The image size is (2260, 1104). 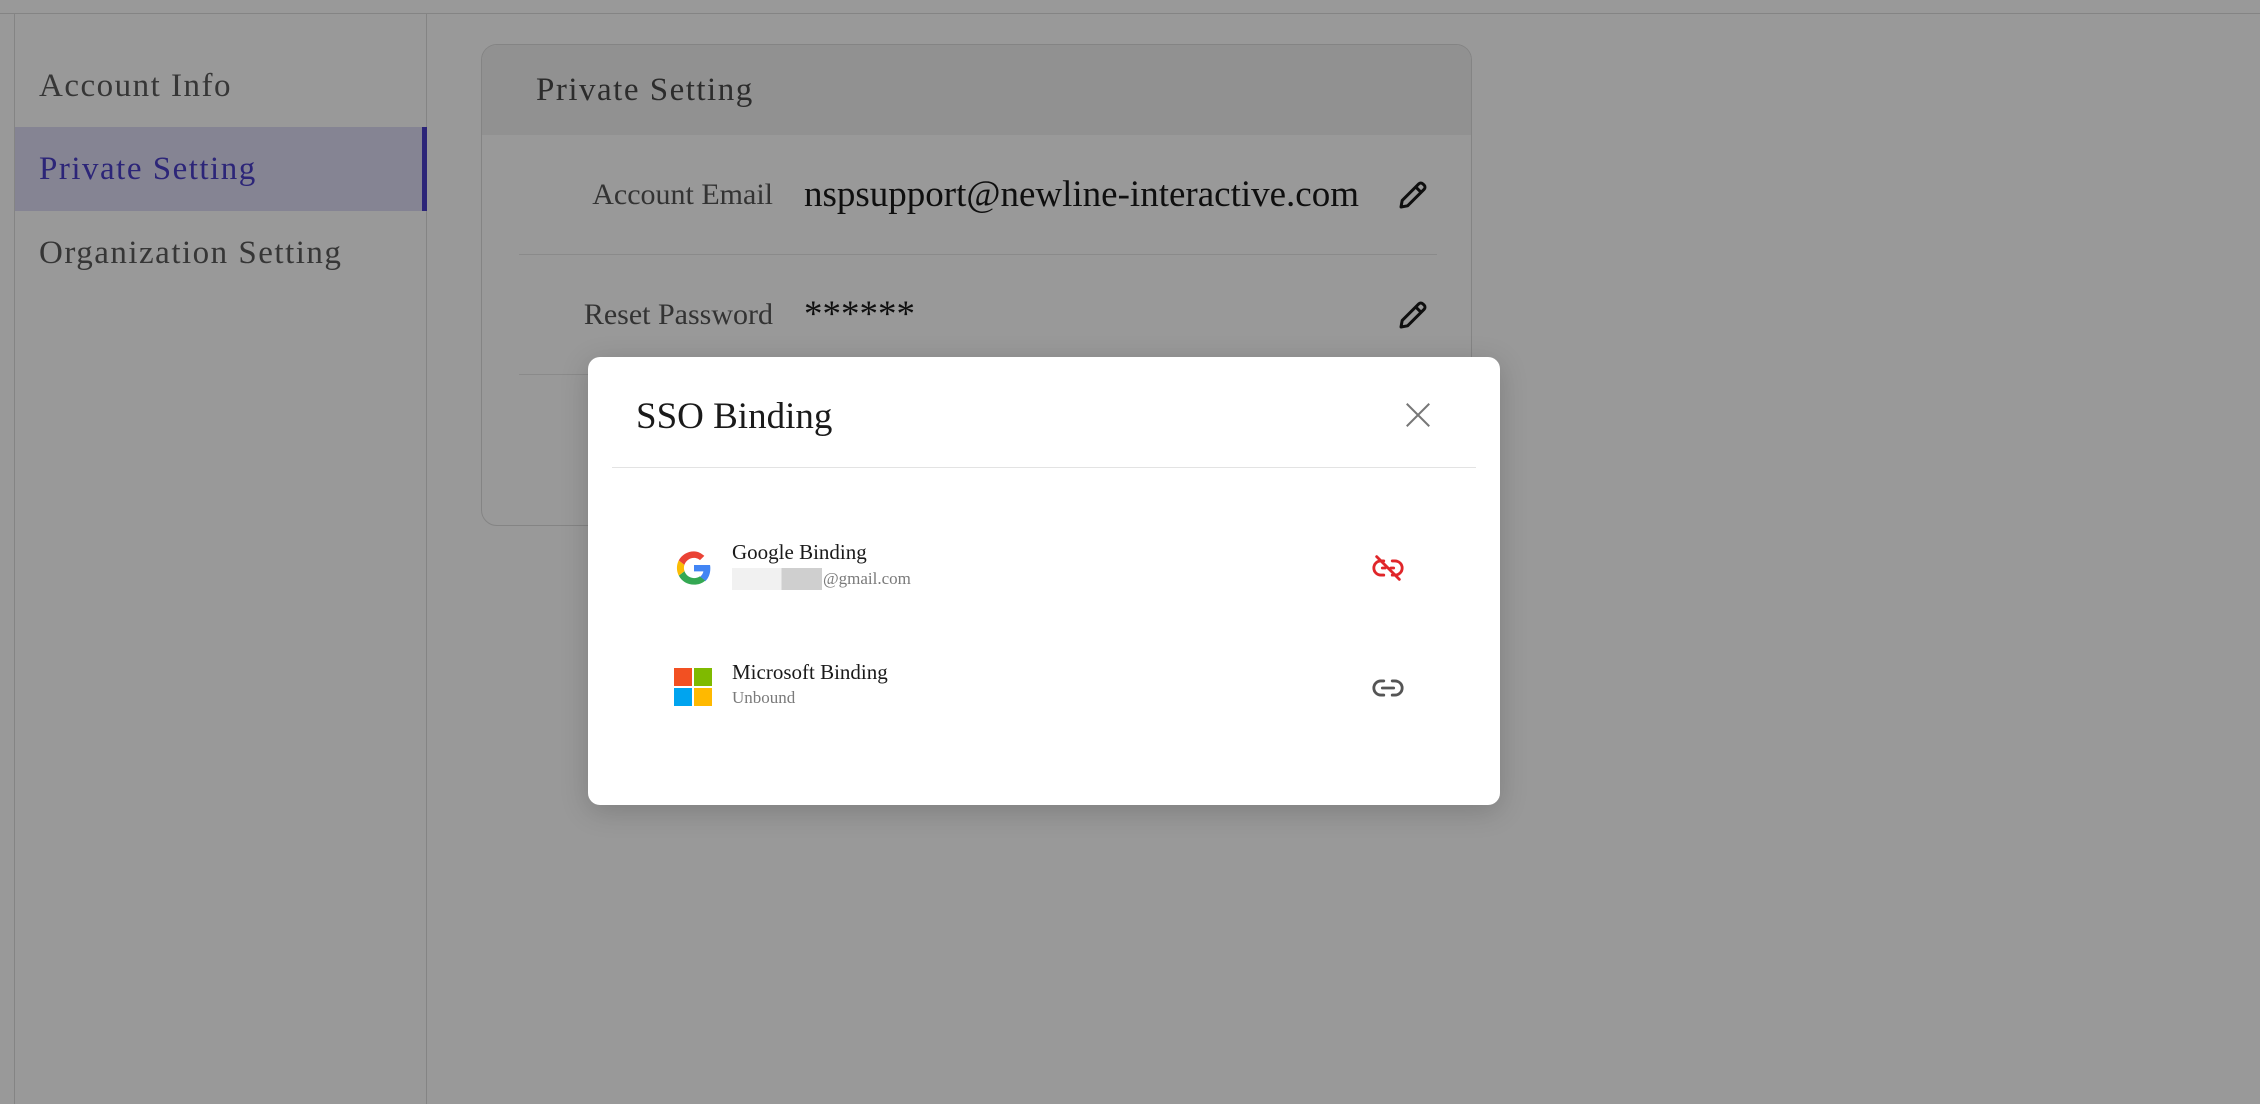 I want to click on link-icon, so click(x=1388, y=688).